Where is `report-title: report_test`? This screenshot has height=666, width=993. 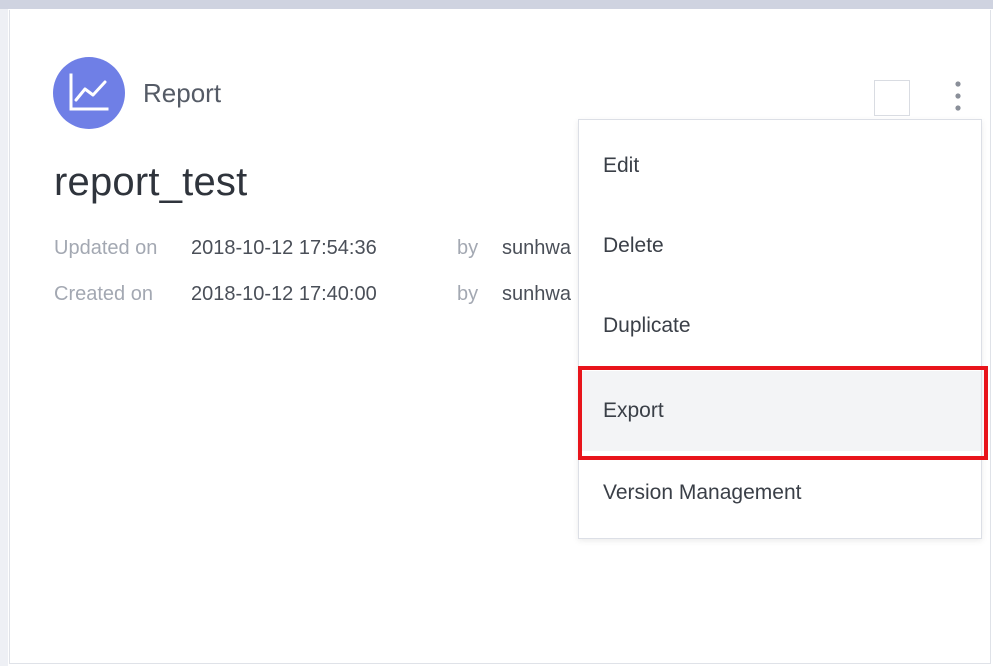
report-title: report_test is located at coordinates (150, 182).